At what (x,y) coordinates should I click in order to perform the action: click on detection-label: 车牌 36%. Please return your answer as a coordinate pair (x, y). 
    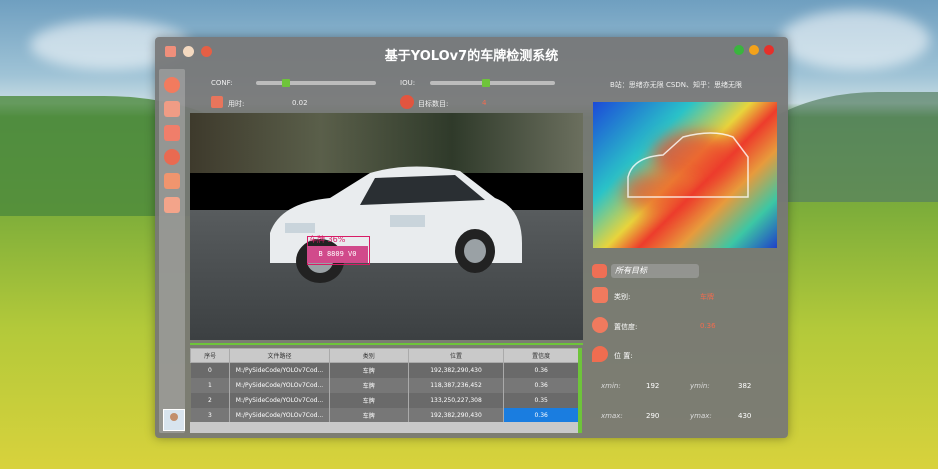
    Looking at the image, I should click on (327, 239).